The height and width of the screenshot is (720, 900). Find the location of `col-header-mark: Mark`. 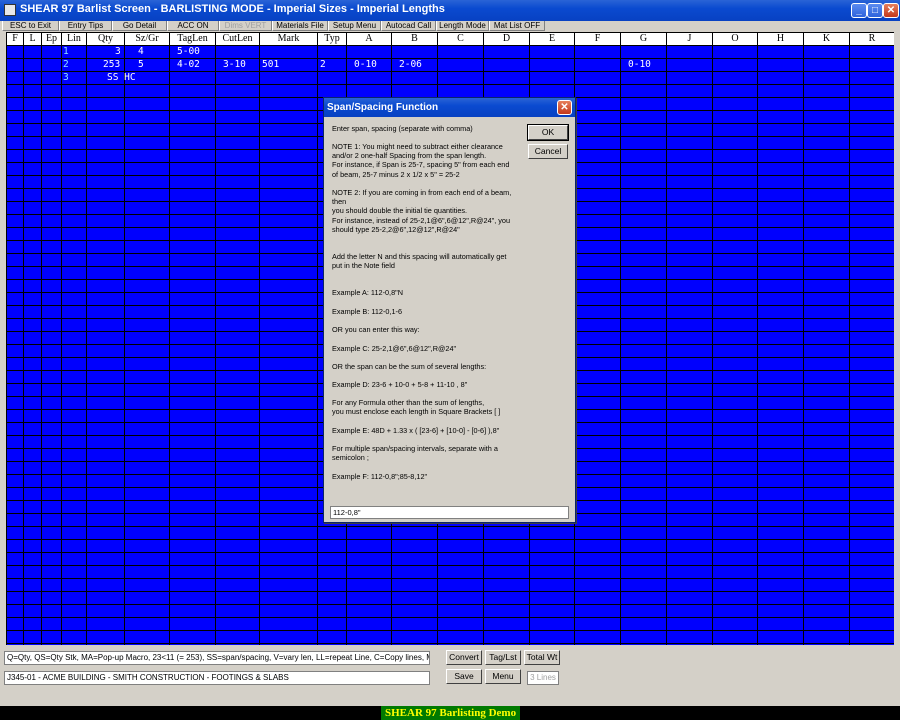

col-header-mark: Mark is located at coordinates (289, 39).